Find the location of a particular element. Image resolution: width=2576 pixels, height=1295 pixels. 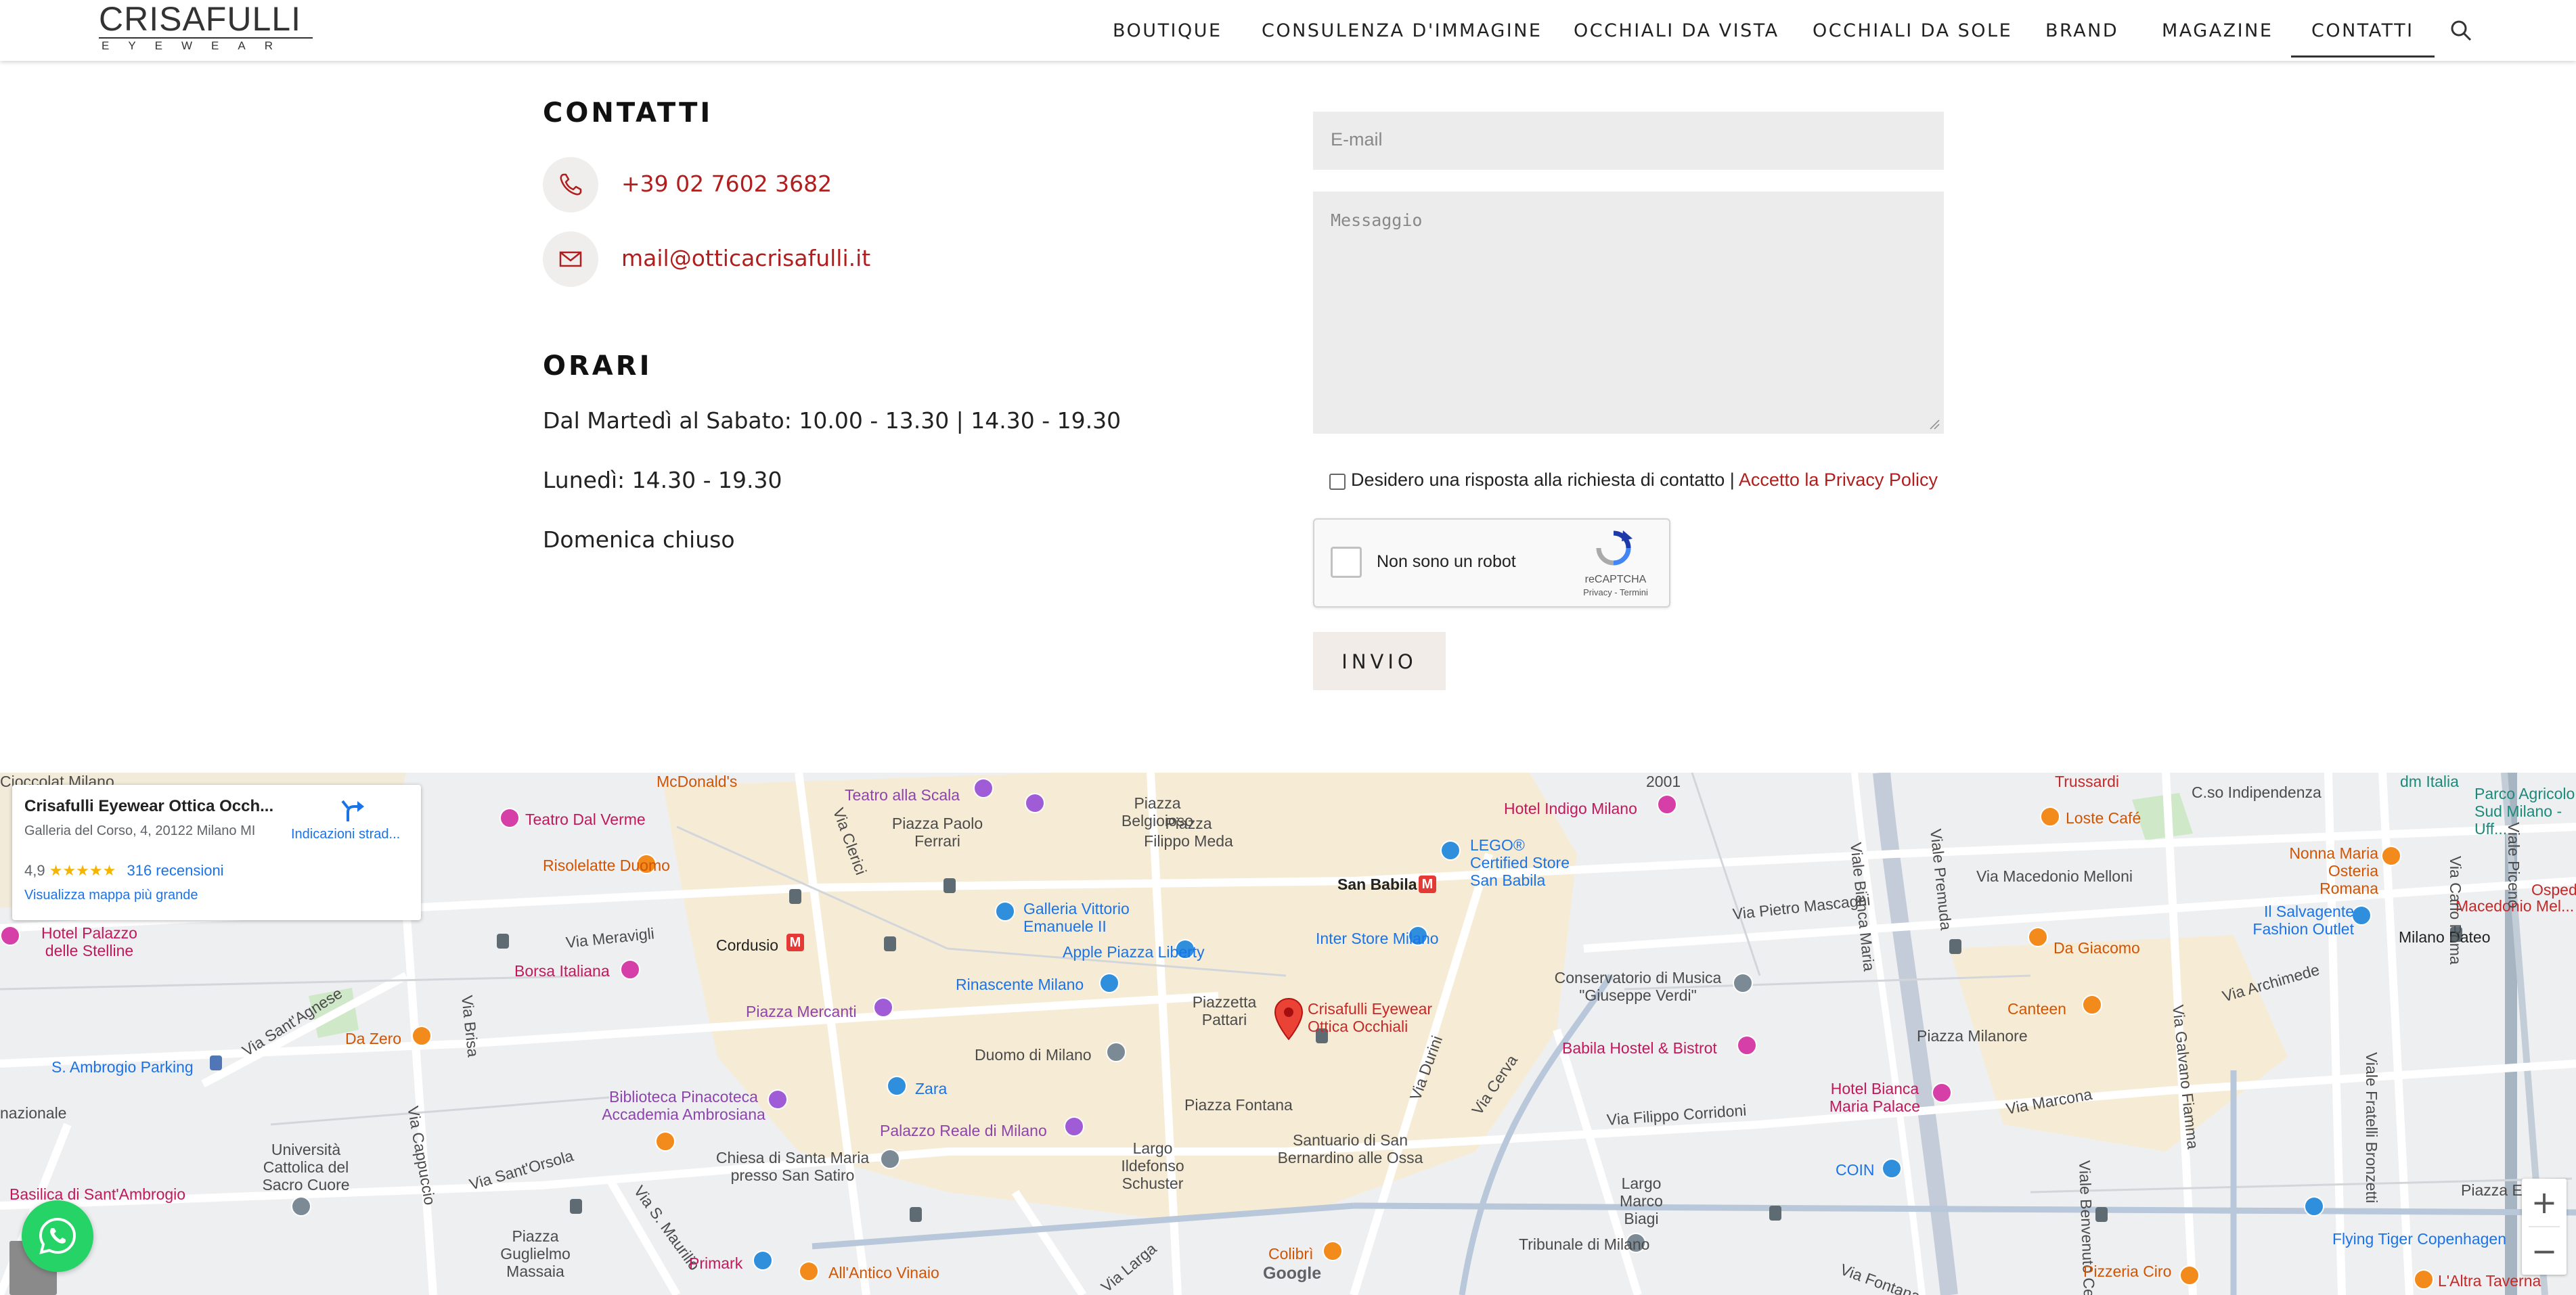

poi-loste-cafe-icon is located at coordinates (2050, 816).